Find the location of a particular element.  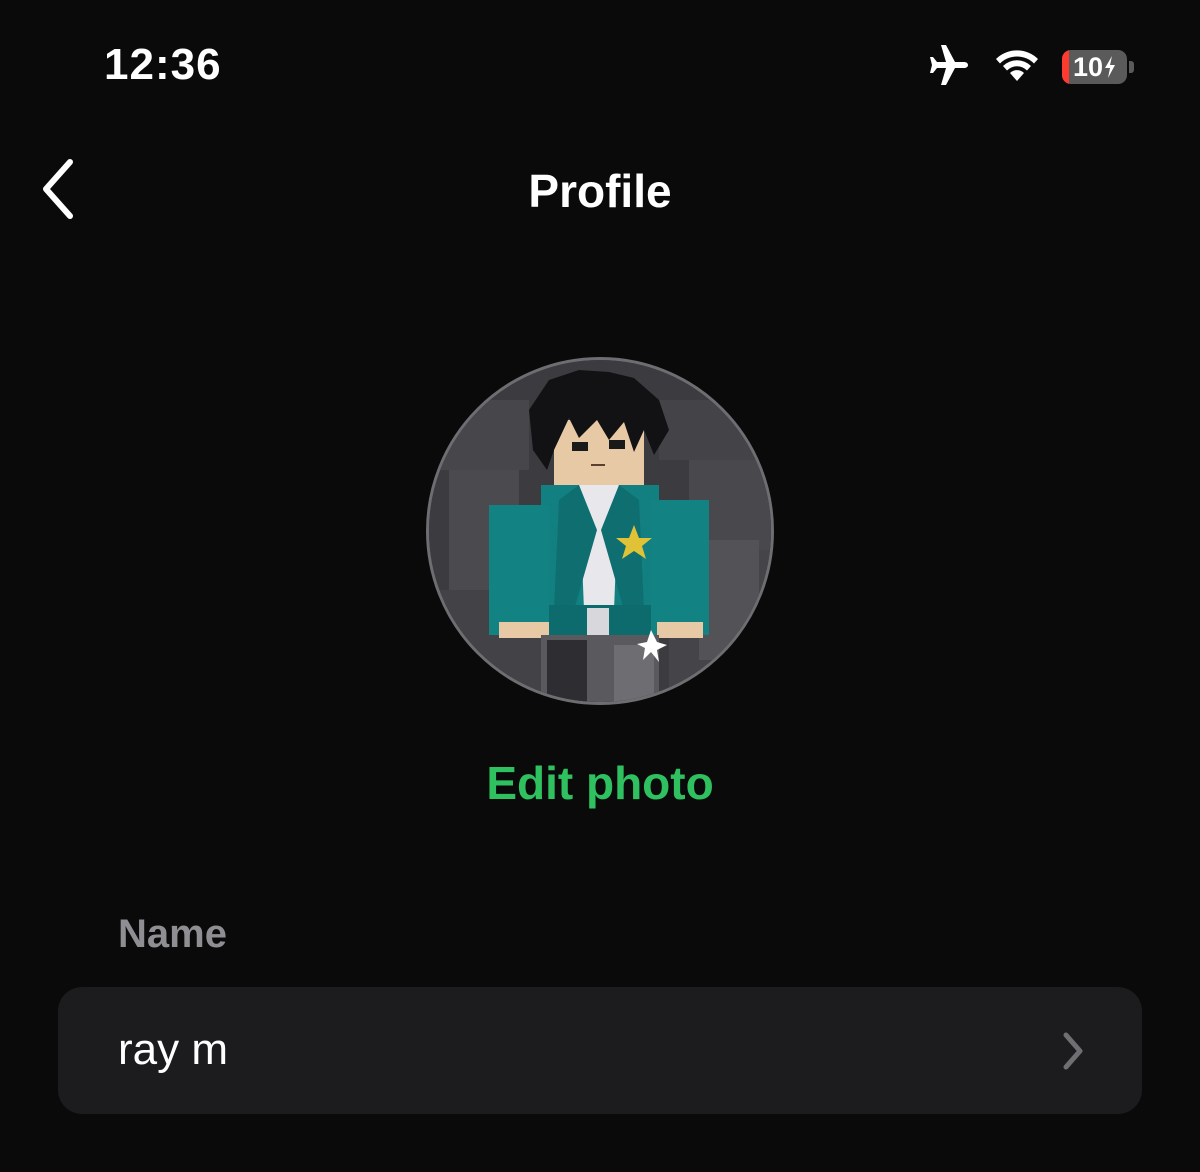

page-title: Profile is located at coordinates (600, 191).